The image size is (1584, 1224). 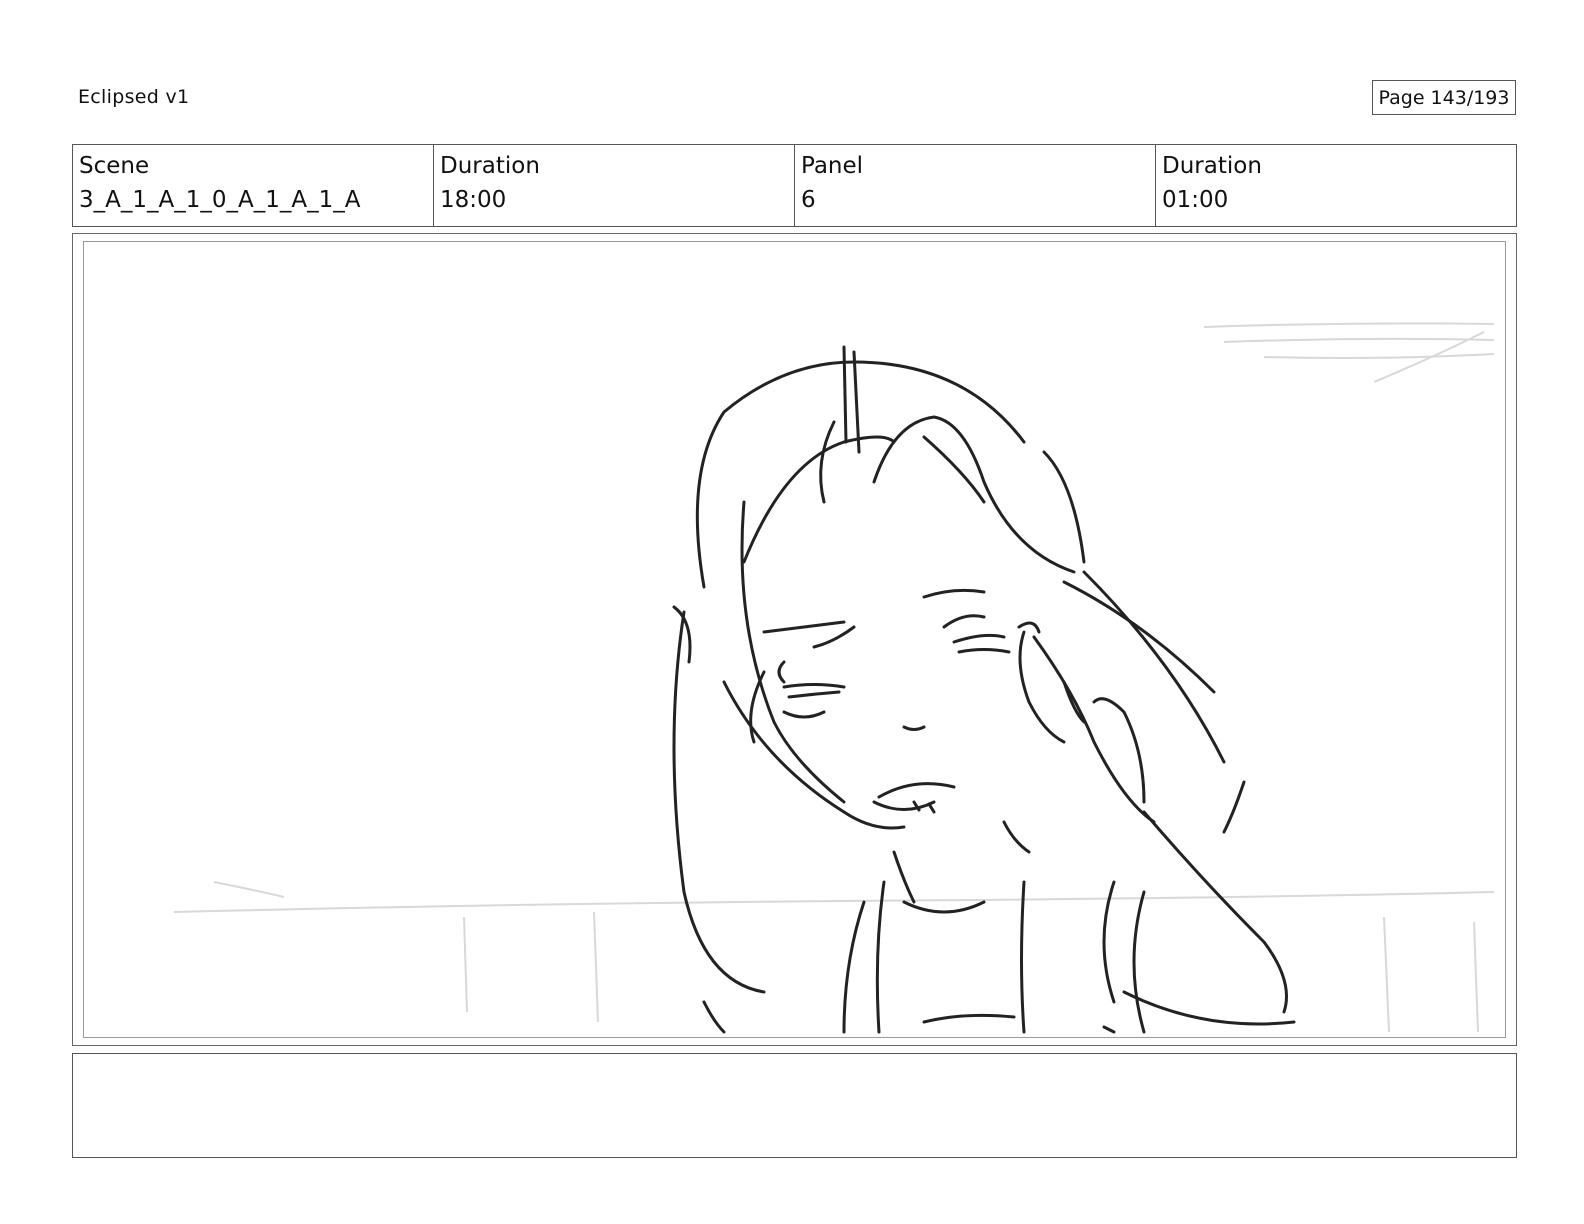 I want to click on document-title: Eclipsed v1, so click(x=134, y=97).